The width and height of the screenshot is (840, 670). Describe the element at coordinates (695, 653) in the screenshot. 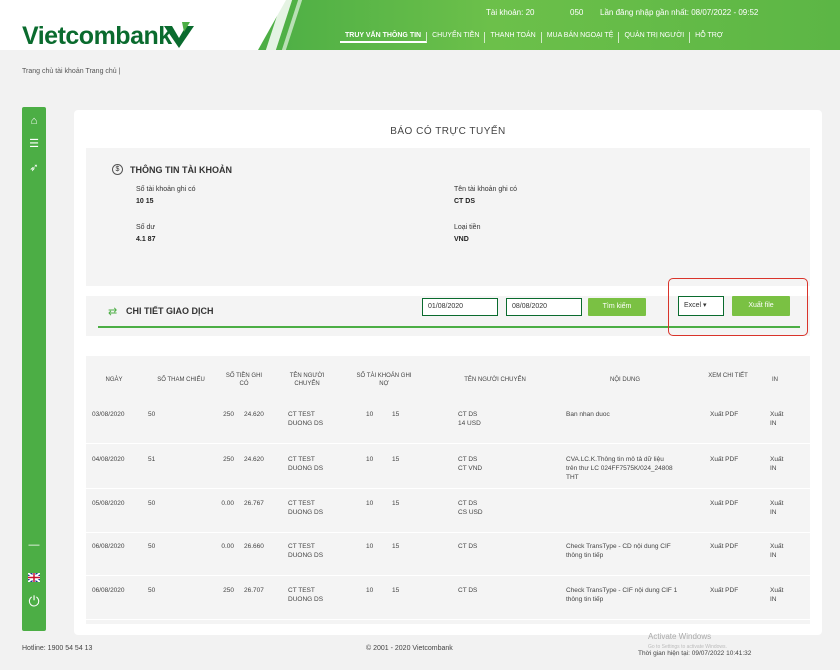

I see `session-time: Thời gian hiện tại: 09/07/2022 10:41:32` at that location.